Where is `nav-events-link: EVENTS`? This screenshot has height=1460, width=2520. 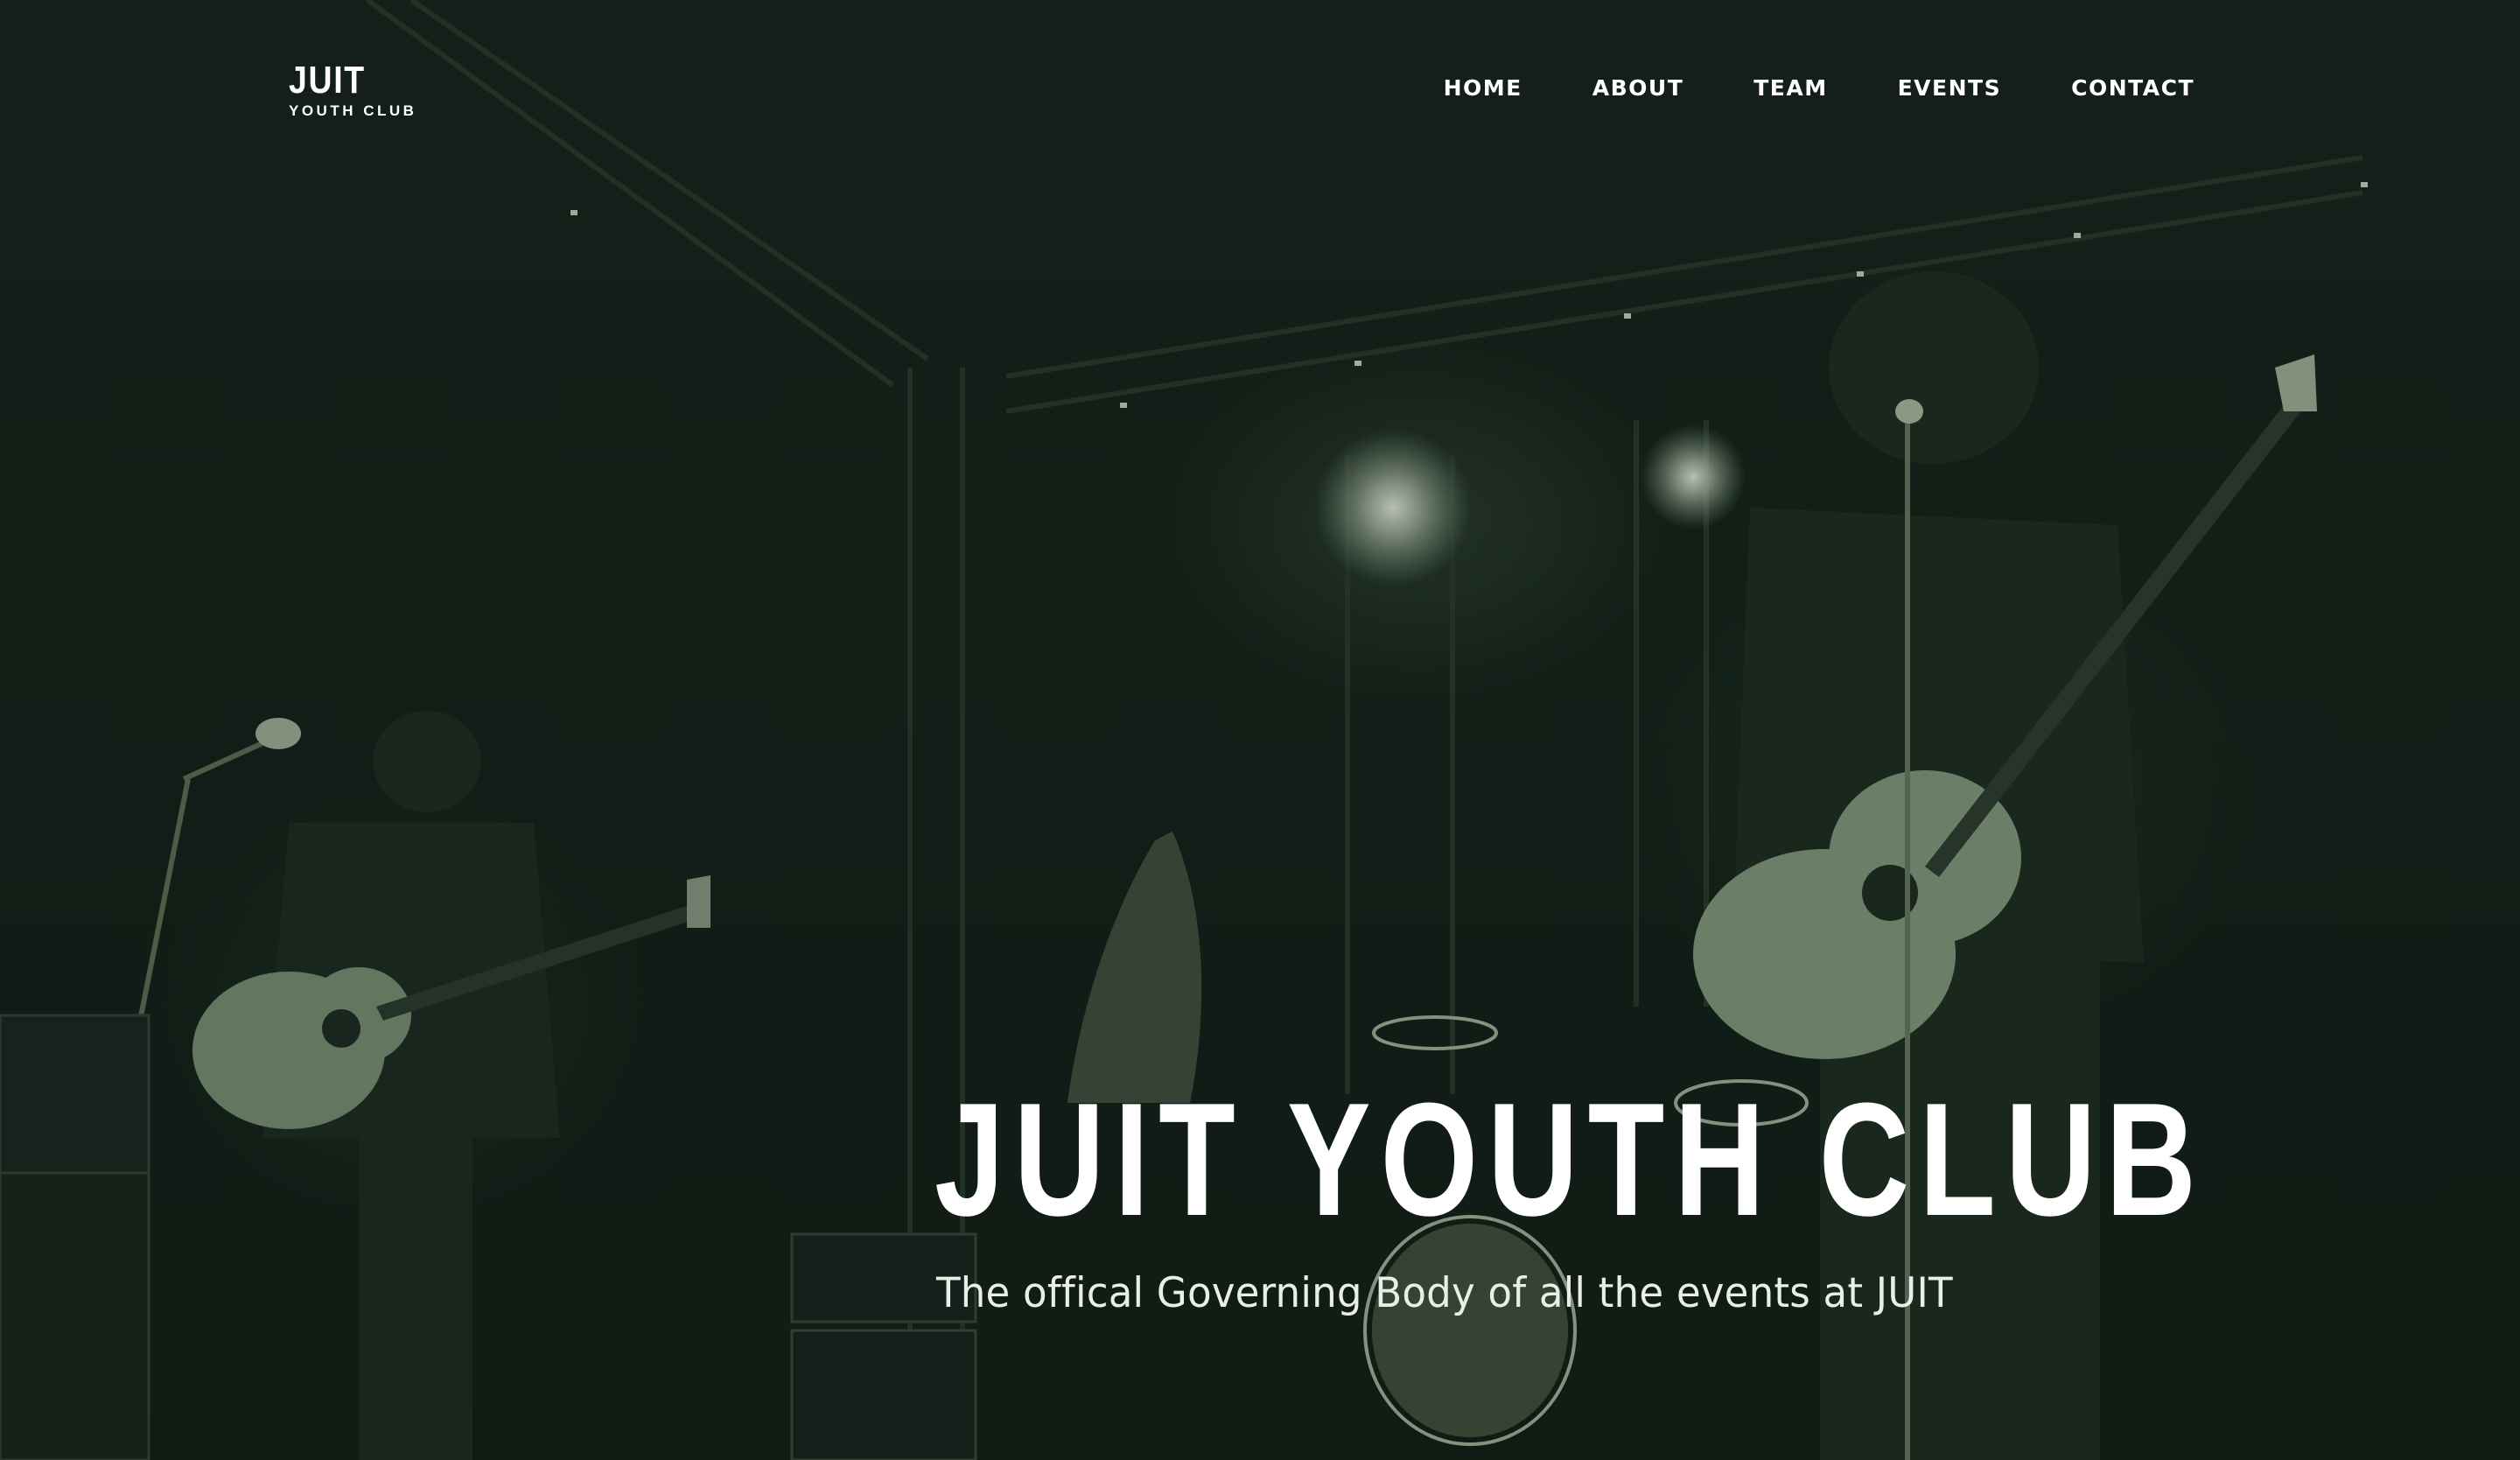
nav-events-link: EVENTS is located at coordinates (1950, 88).